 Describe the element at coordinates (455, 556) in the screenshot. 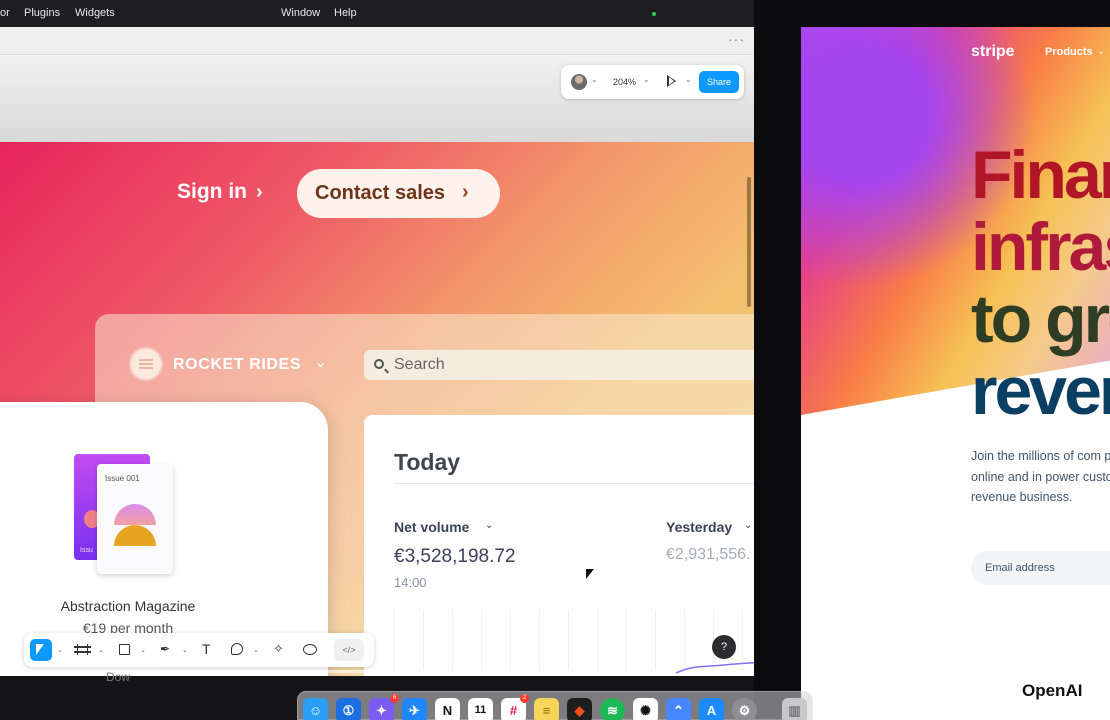

I see `net-volume-value: €3,528,198.72` at that location.